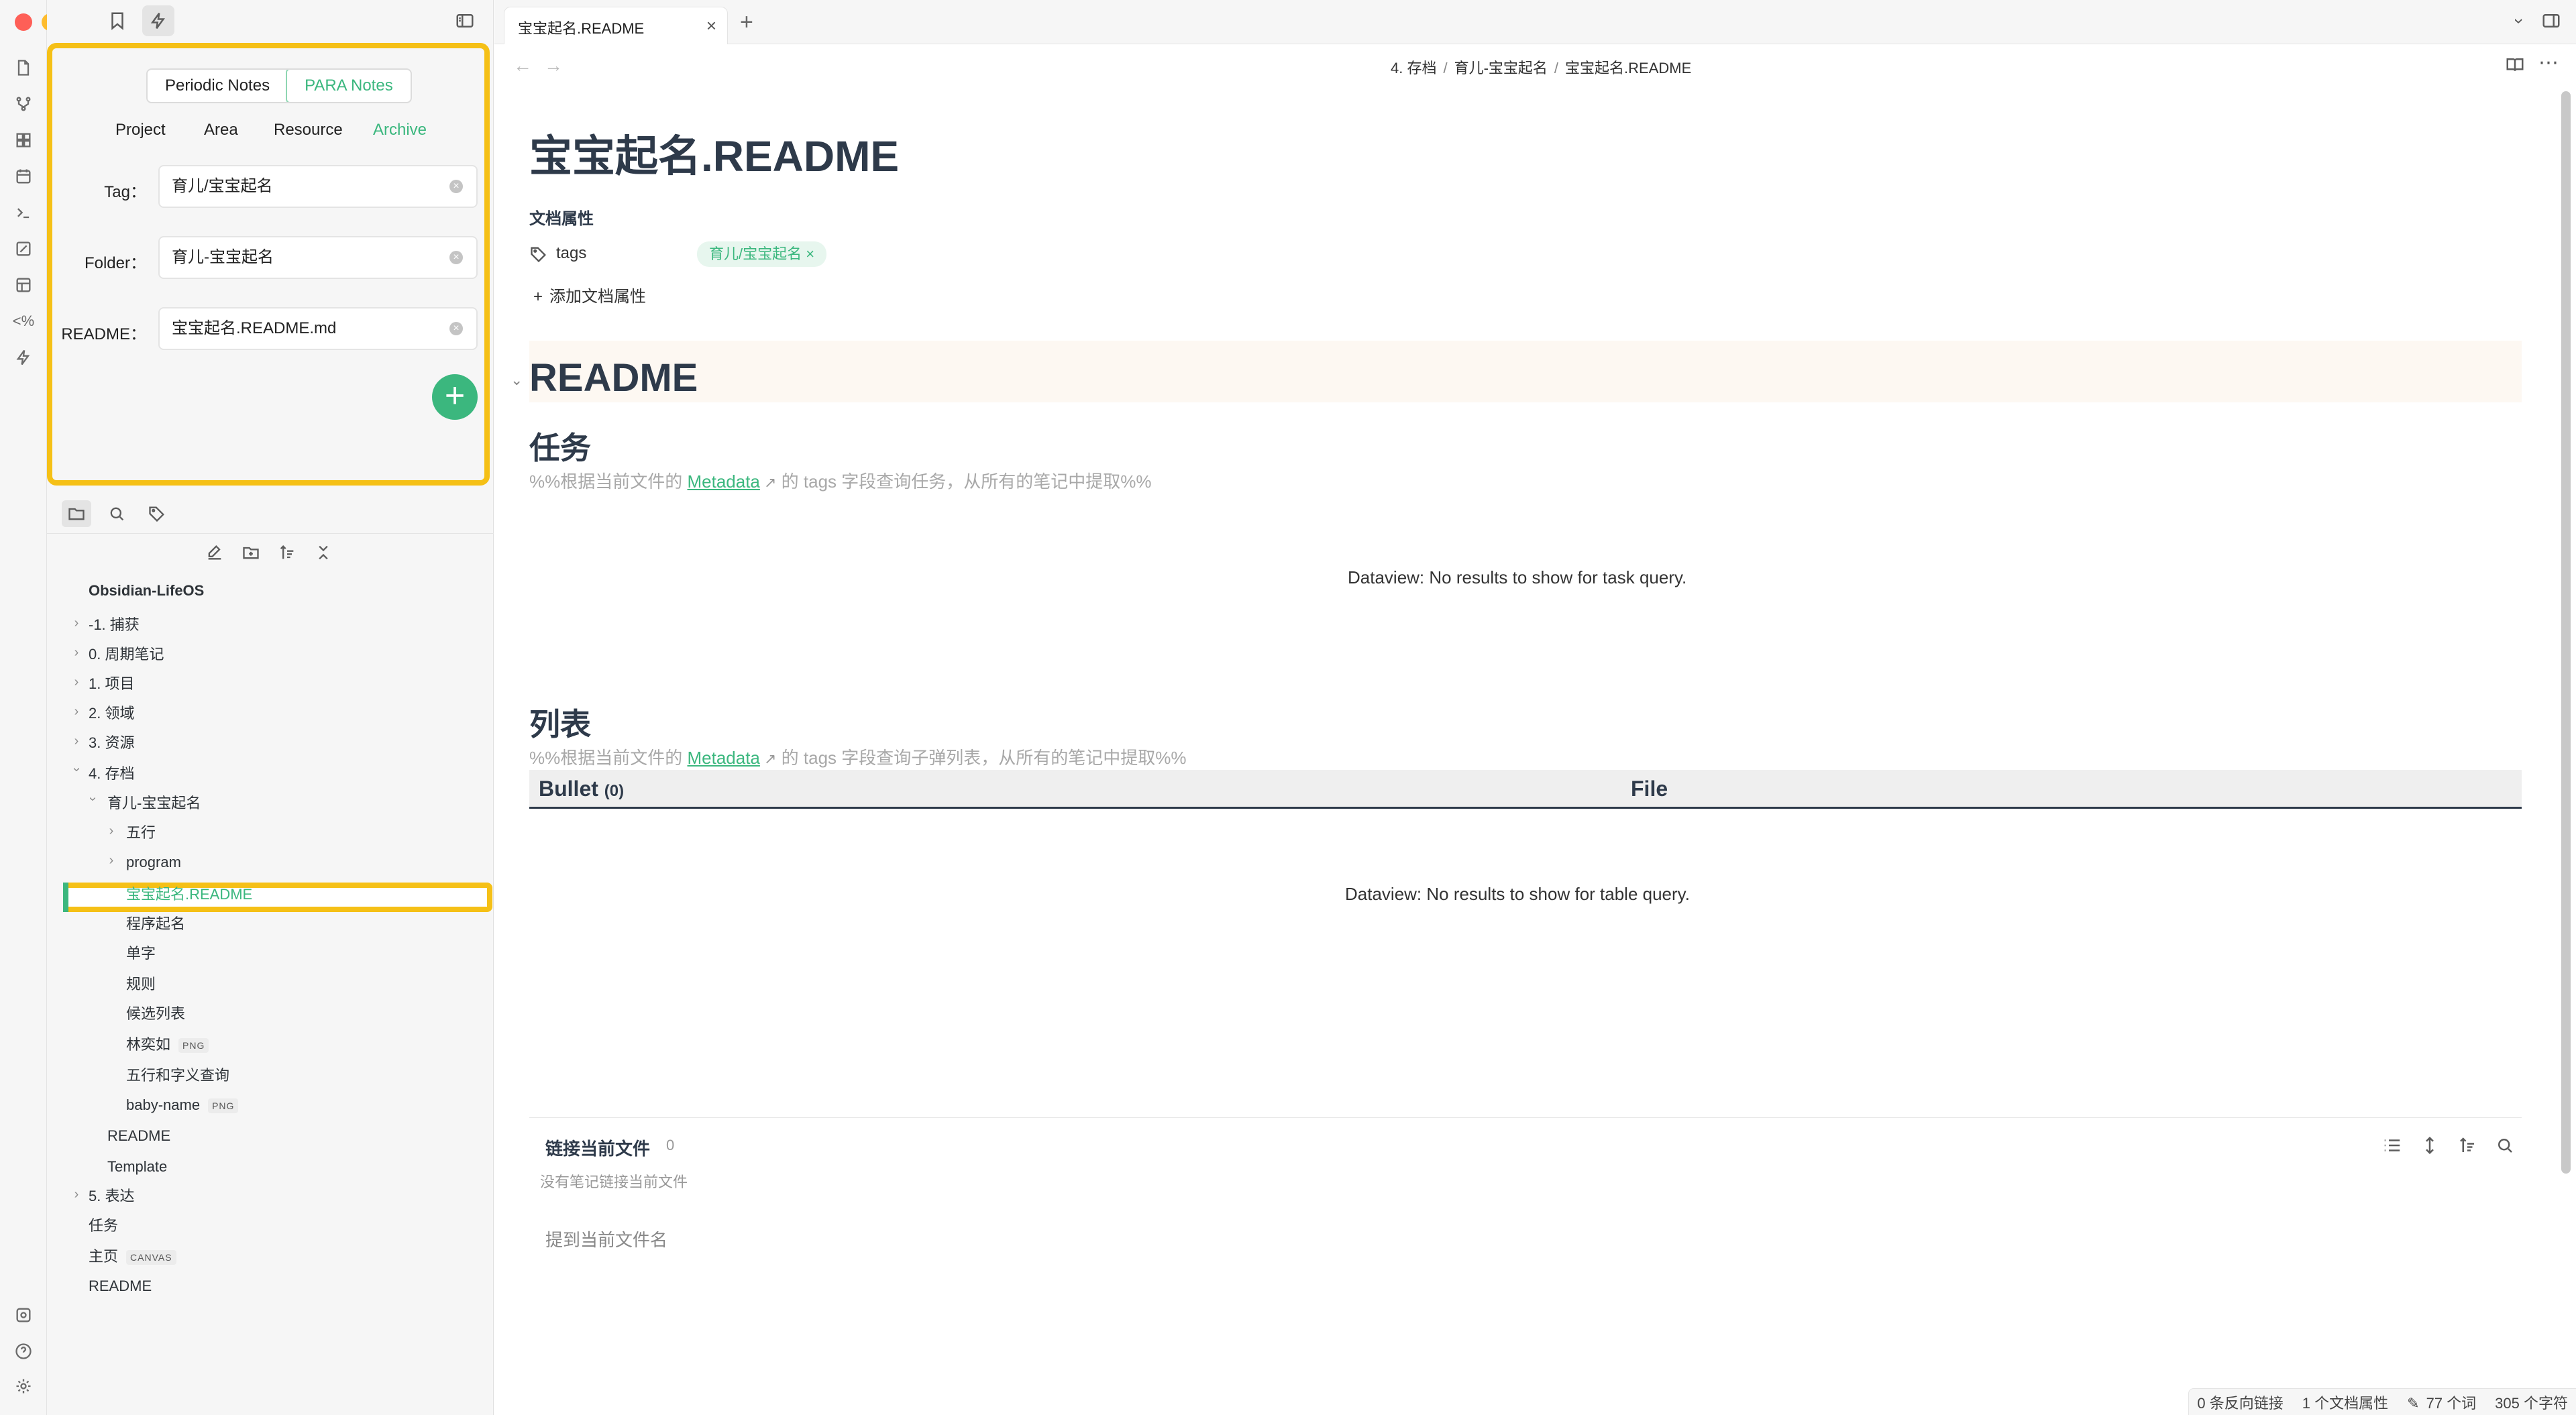  What do you see at coordinates (23, 104) in the screenshot?
I see `graph-icon` at bounding box center [23, 104].